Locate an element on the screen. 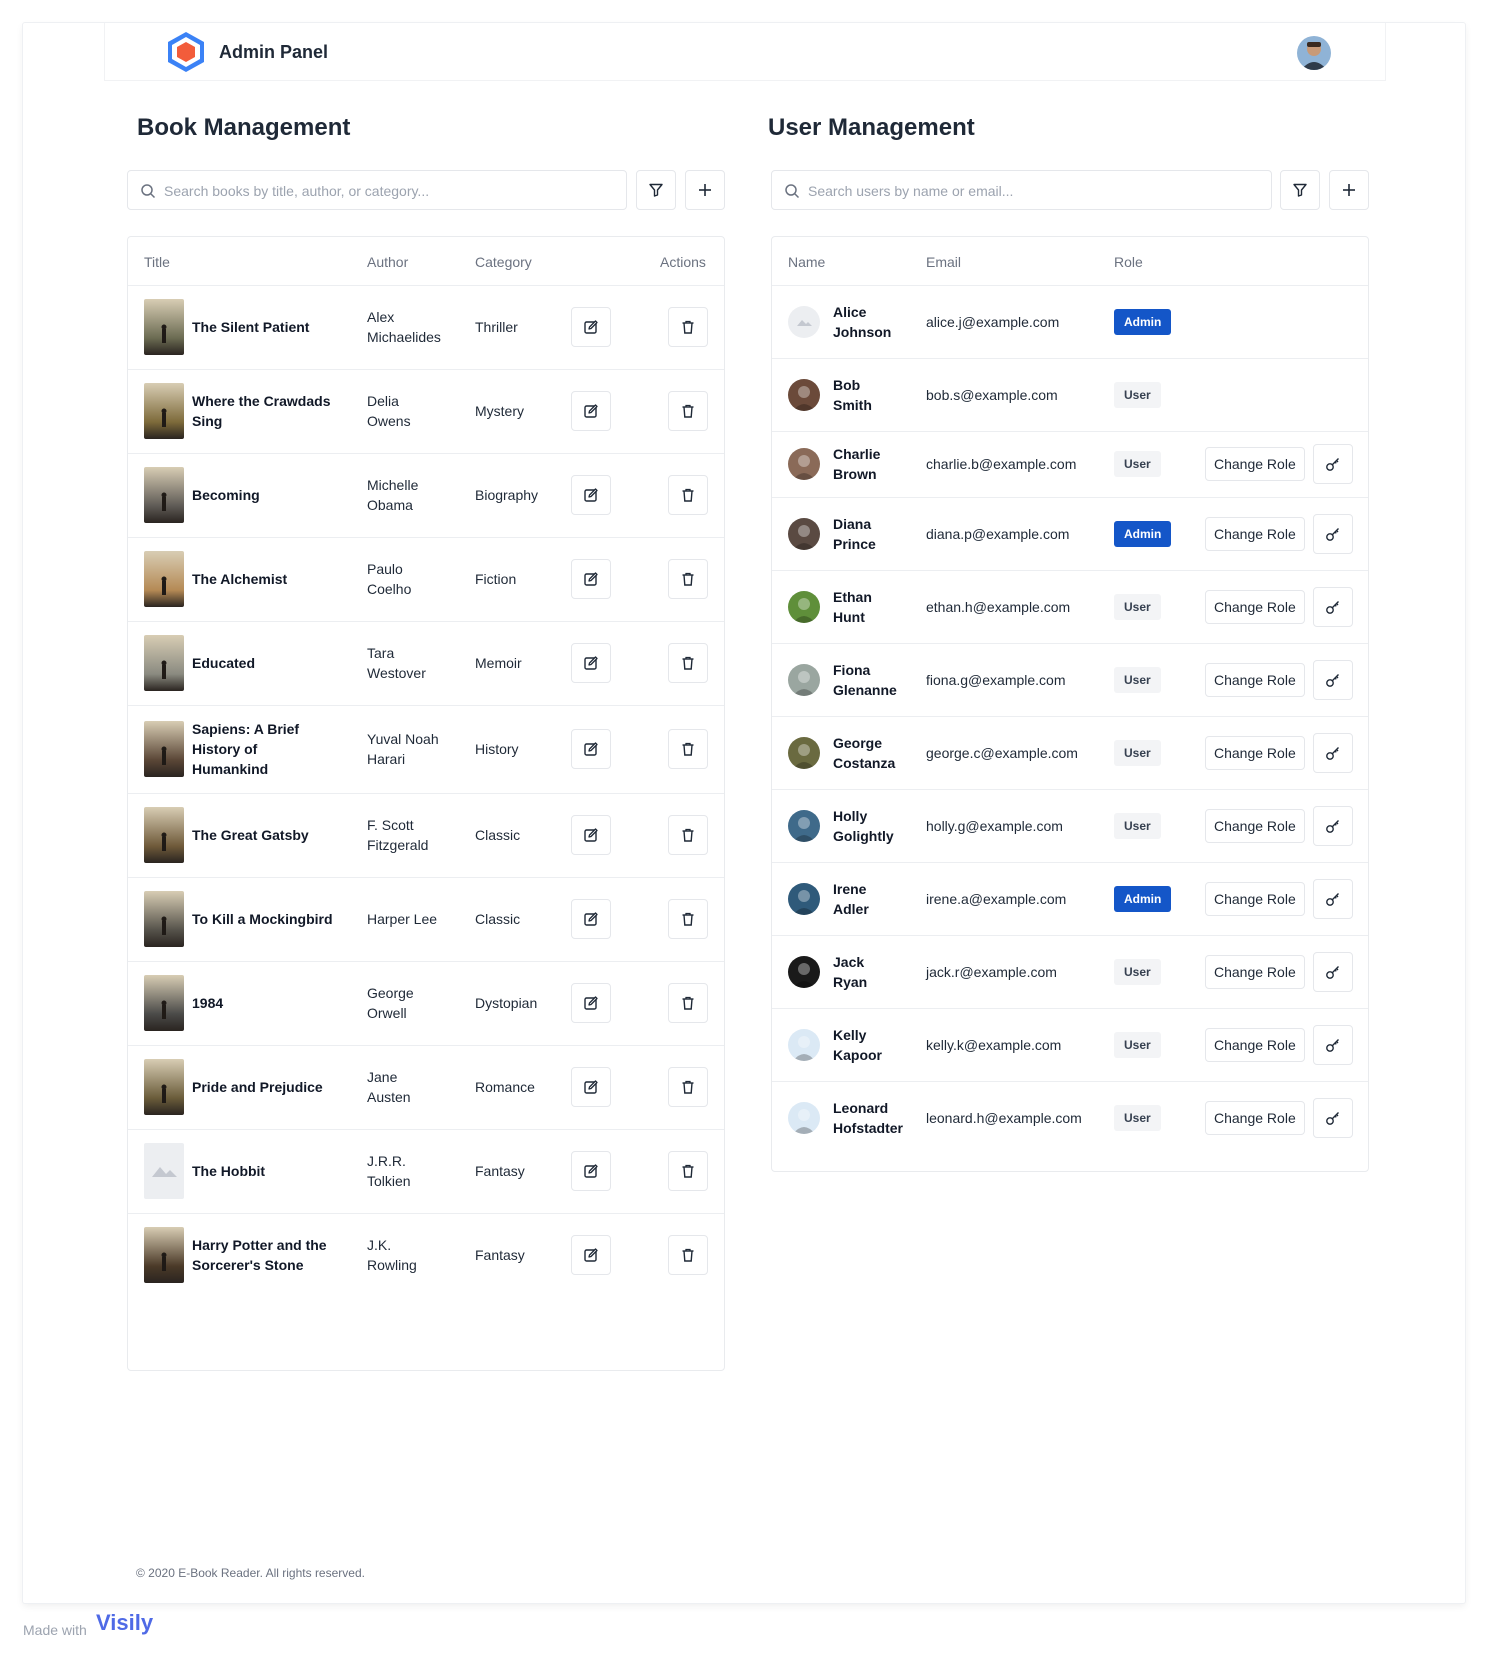  book-search-field is located at coordinates (377, 190).